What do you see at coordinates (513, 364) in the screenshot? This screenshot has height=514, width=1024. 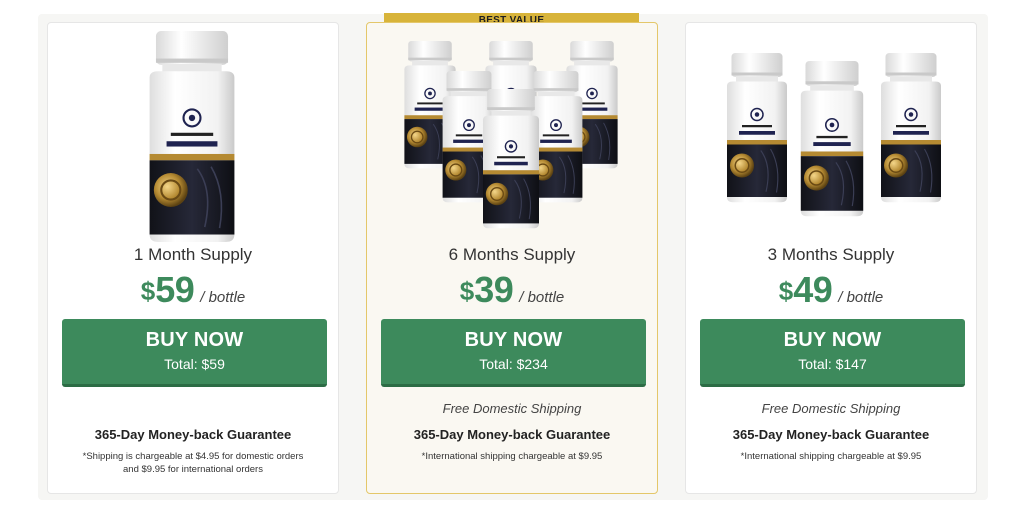 I see `order-total: Total: $234` at bounding box center [513, 364].